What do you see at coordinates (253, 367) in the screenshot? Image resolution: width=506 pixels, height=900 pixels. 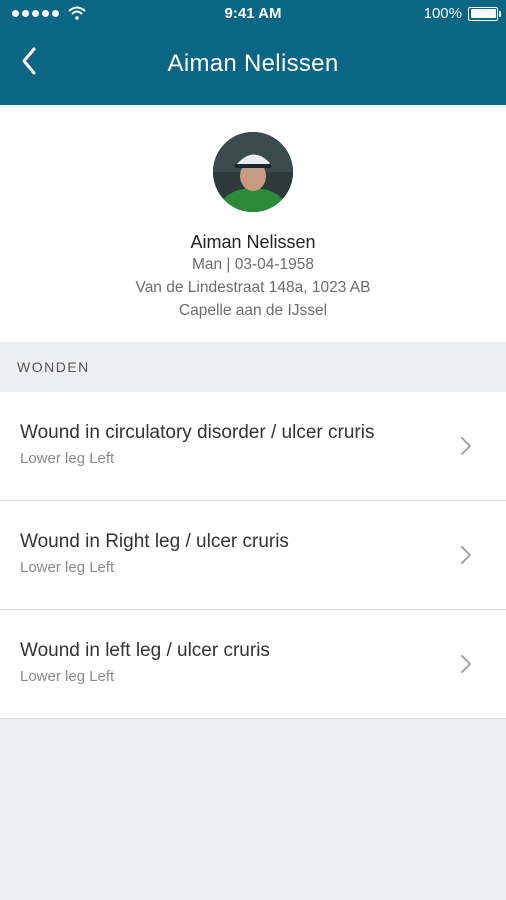 I see `section-header-wonden: WONDEN` at bounding box center [253, 367].